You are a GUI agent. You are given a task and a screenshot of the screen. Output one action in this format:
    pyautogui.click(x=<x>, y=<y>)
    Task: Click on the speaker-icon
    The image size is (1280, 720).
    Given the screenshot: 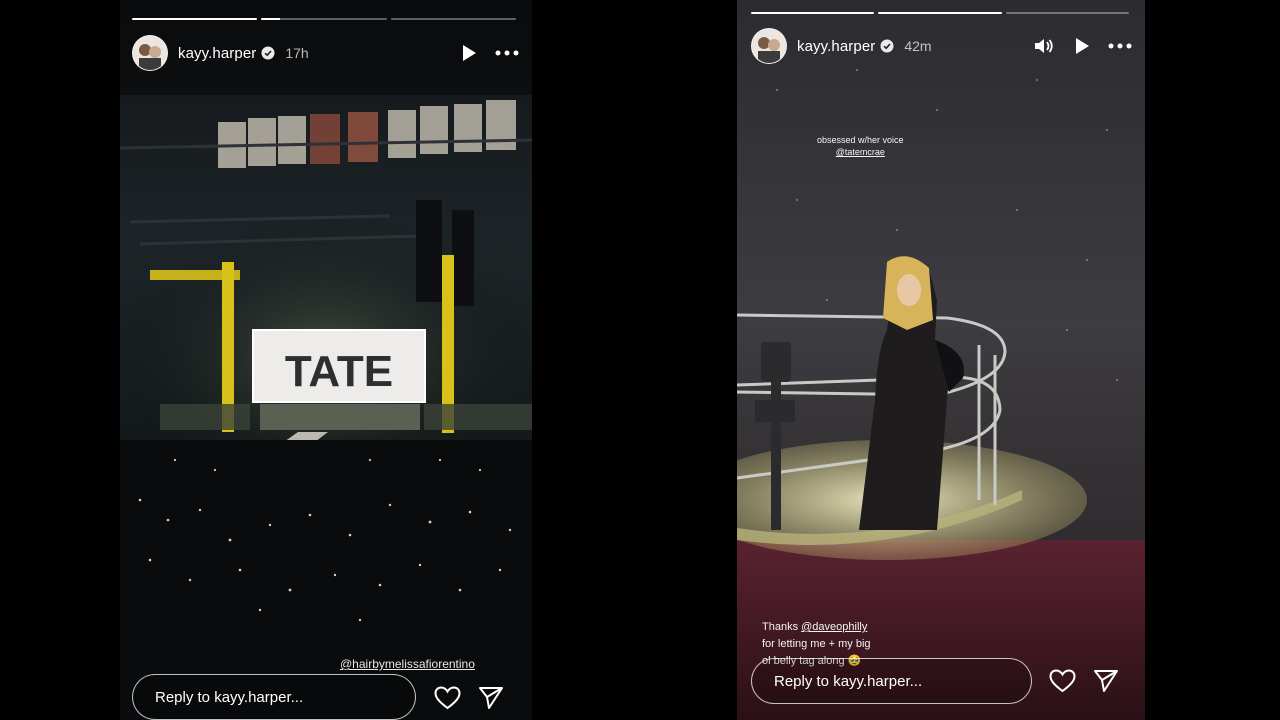 What is the action you would take?
    pyautogui.click(x=1044, y=46)
    